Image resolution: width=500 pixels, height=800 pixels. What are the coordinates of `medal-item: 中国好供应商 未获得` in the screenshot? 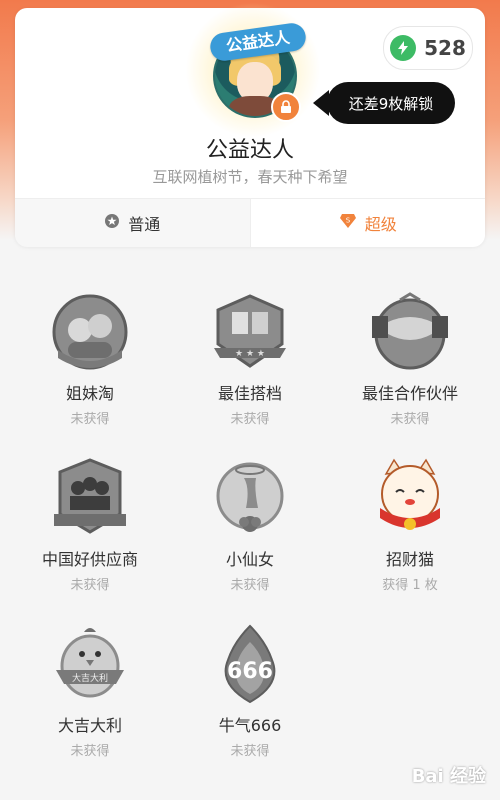 It's located at (90, 525).